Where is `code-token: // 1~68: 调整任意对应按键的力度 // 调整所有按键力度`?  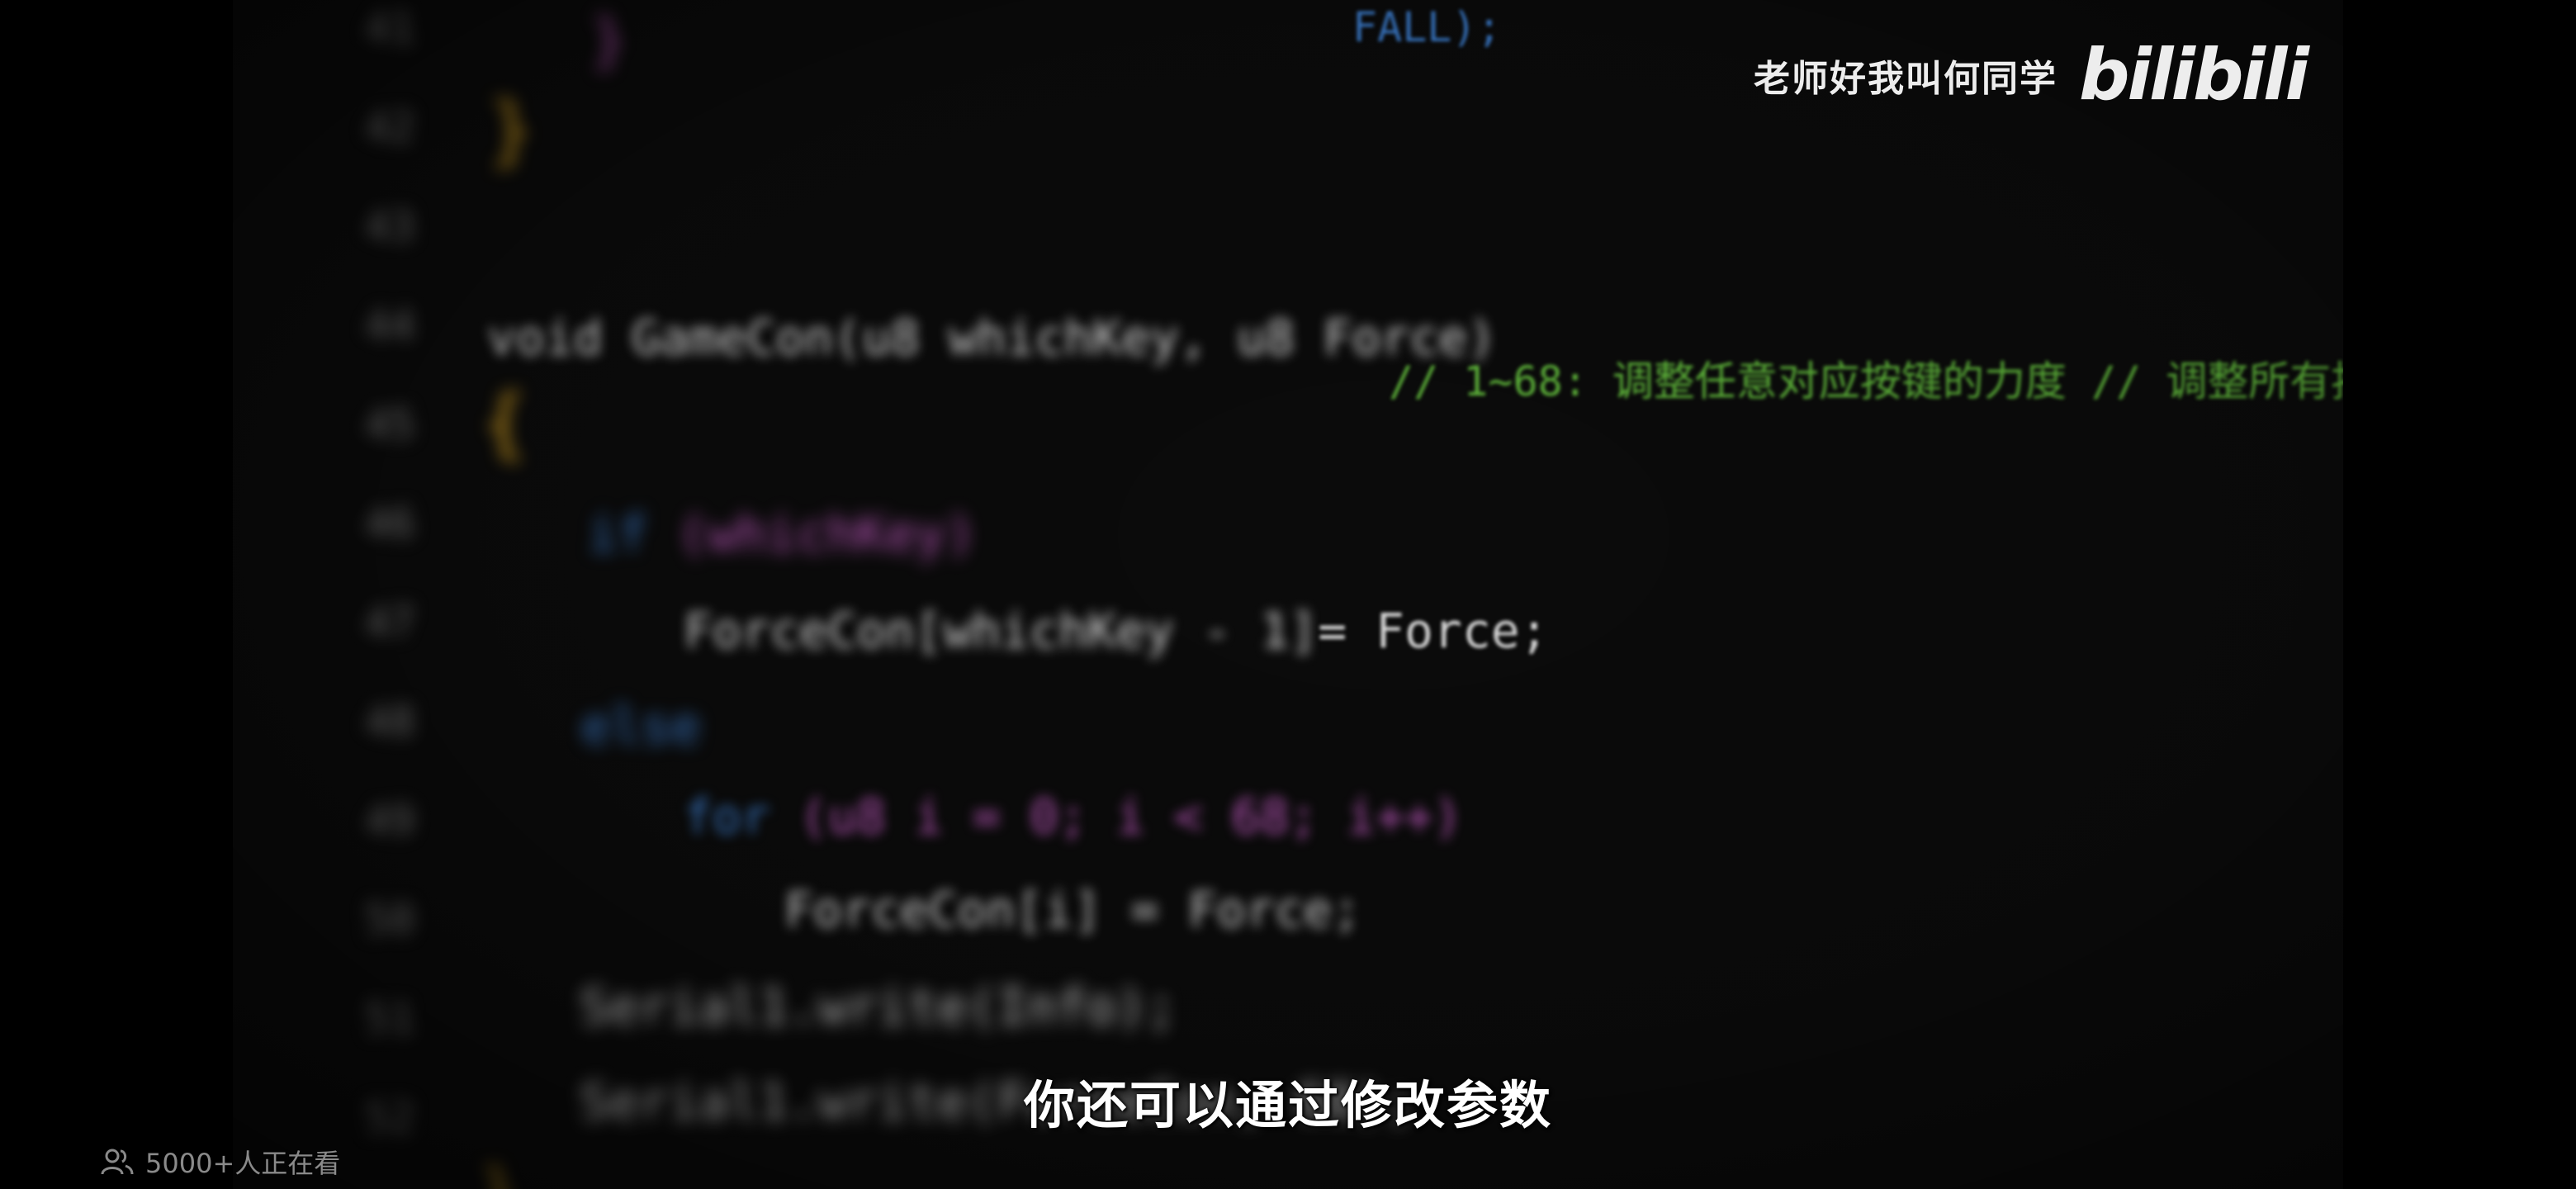
code-token: // 1~68: 调整任意对应按键的力度 // 调整所有按键力度 is located at coordinates (1866, 381).